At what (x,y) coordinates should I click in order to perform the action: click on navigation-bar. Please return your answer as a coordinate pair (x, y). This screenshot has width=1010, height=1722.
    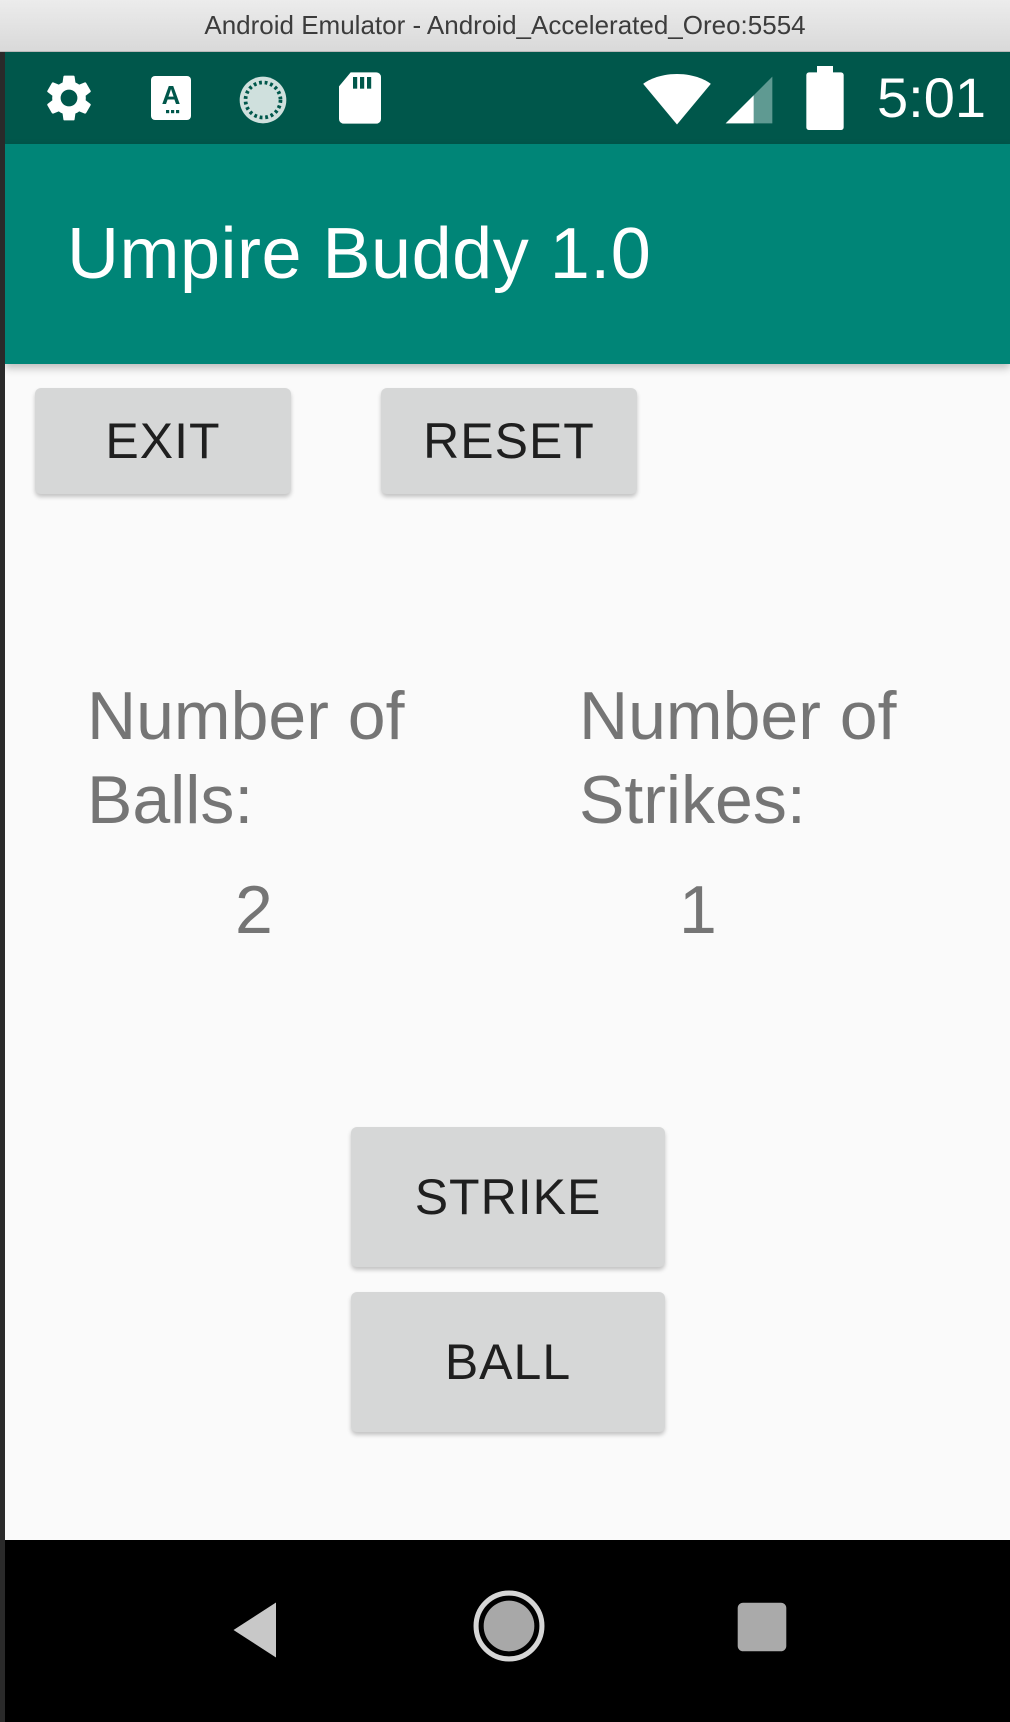
    Looking at the image, I should click on (507, 1631).